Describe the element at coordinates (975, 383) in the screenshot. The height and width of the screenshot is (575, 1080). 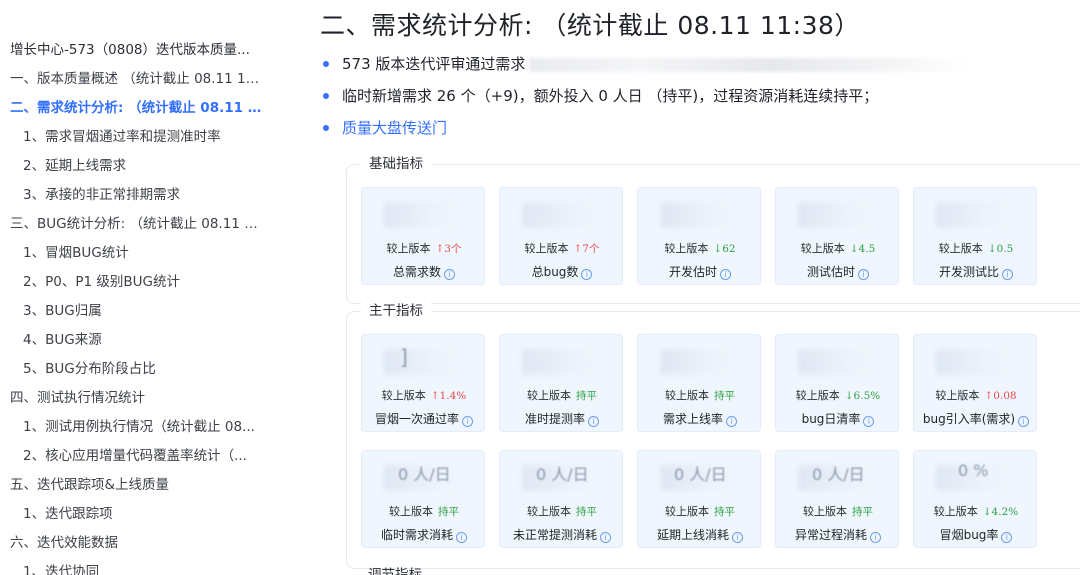
I see `metric-card-bug-intro-rate: 较上版本 ↑0.08 bug引入率(需求) i` at that location.